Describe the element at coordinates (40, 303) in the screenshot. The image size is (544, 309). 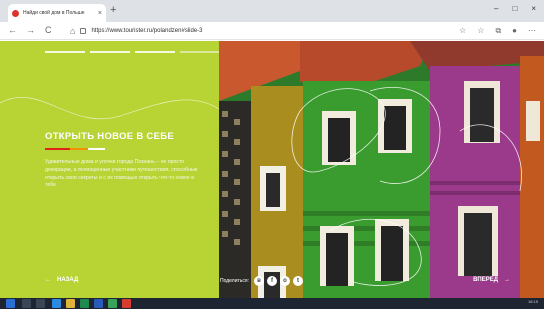
I see `task-view-icon` at that location.